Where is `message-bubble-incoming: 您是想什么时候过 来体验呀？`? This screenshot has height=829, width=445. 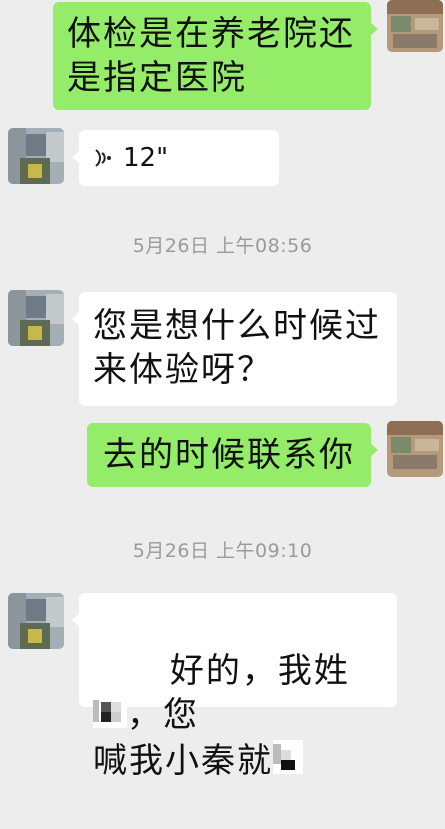 message-bubble-incoming: 您是想什么时候过 来体验呀？ is located at coordinates (234, 349).